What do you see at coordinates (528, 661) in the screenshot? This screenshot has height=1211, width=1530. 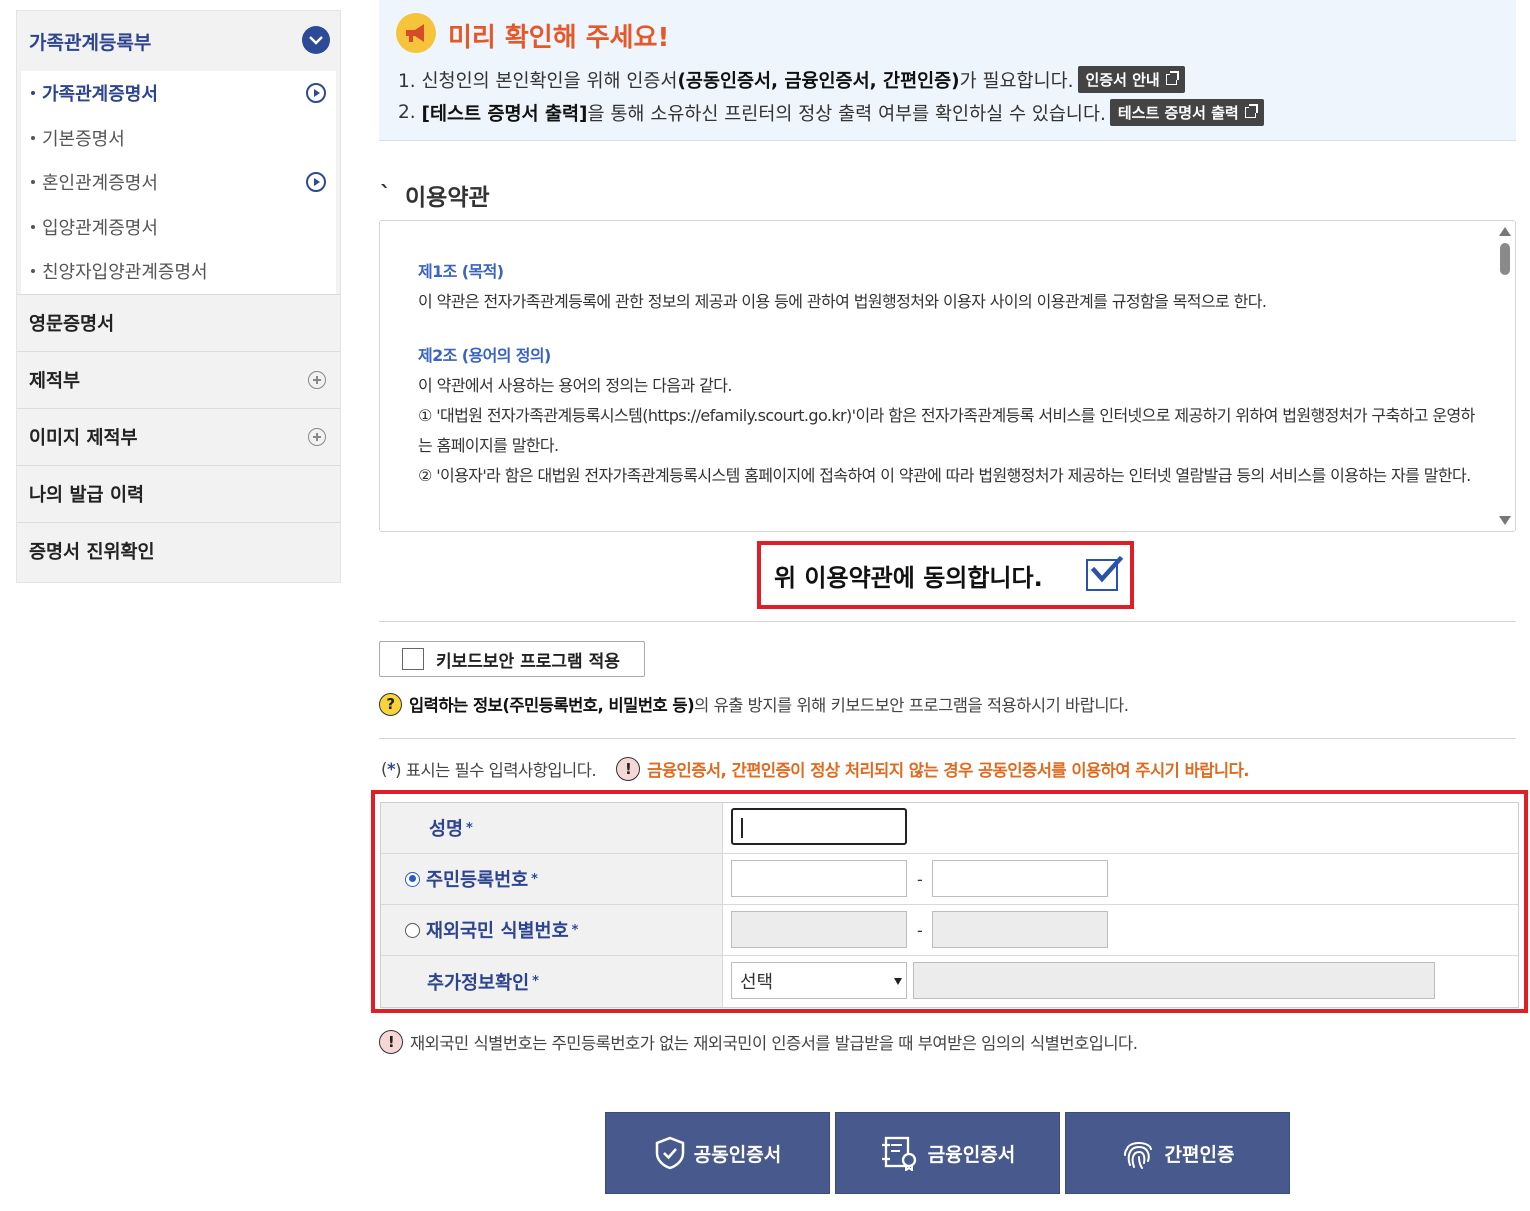 I see `keyboard-security-label: 키보드보안 프로그램 적용` at bounding box center [528, 661].